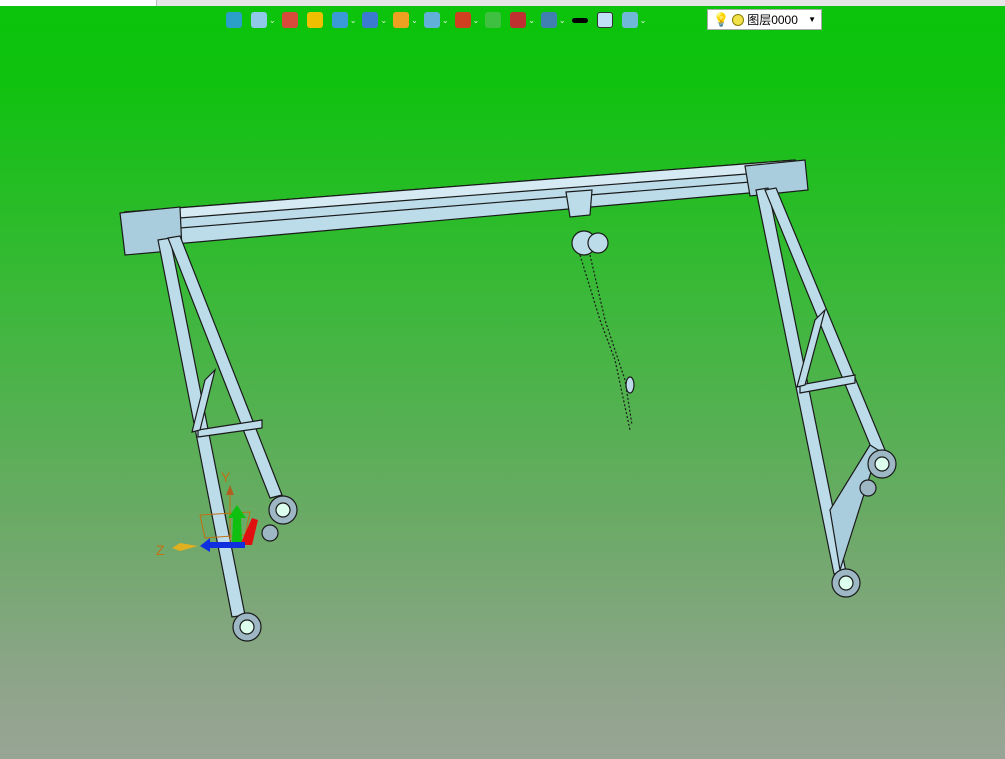 The image size is (1005, 759). I want to click on z-axis-label-arrow, so click(185, 547).